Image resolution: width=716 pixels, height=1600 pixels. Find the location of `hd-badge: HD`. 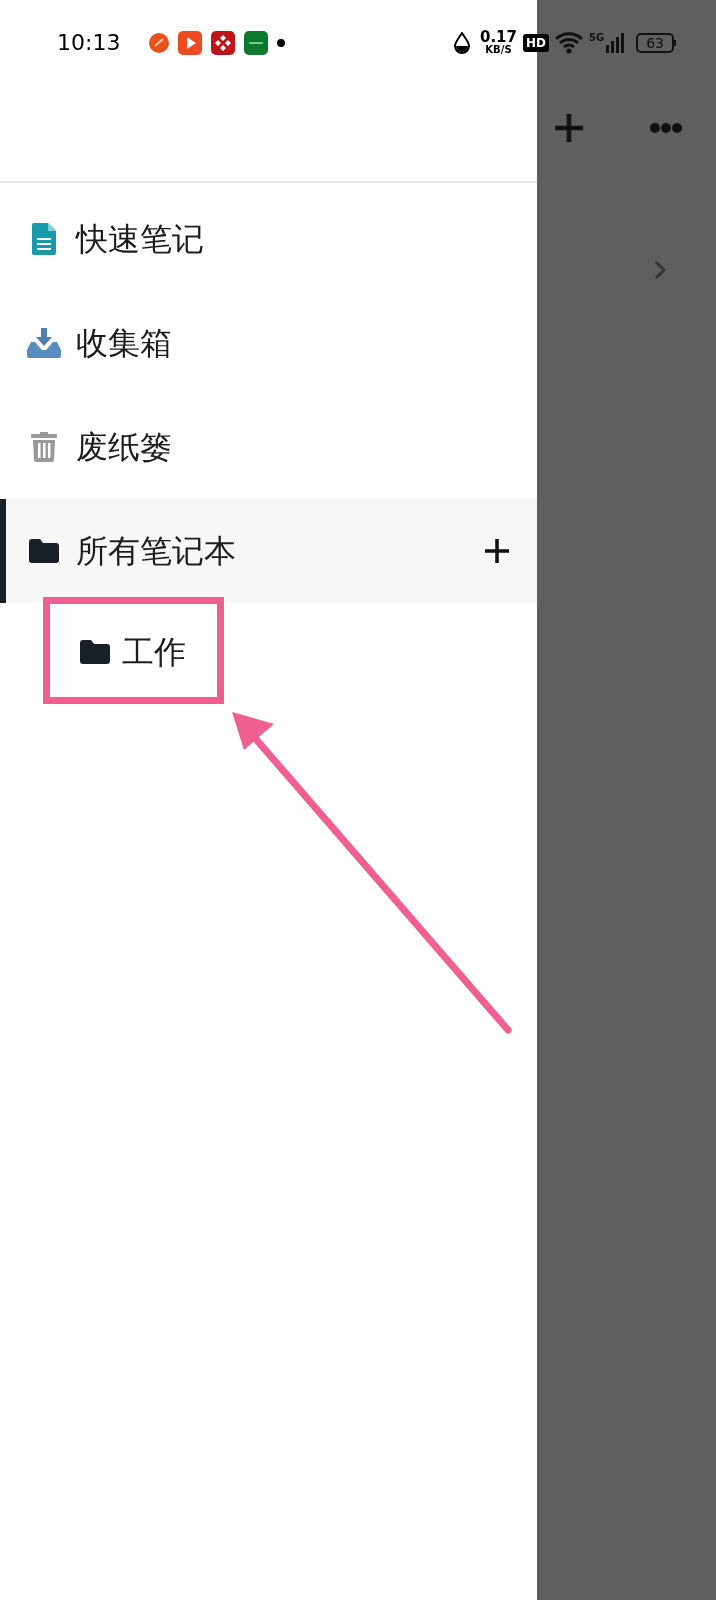

hd-badge: HD is located at coordinates (536, 42).